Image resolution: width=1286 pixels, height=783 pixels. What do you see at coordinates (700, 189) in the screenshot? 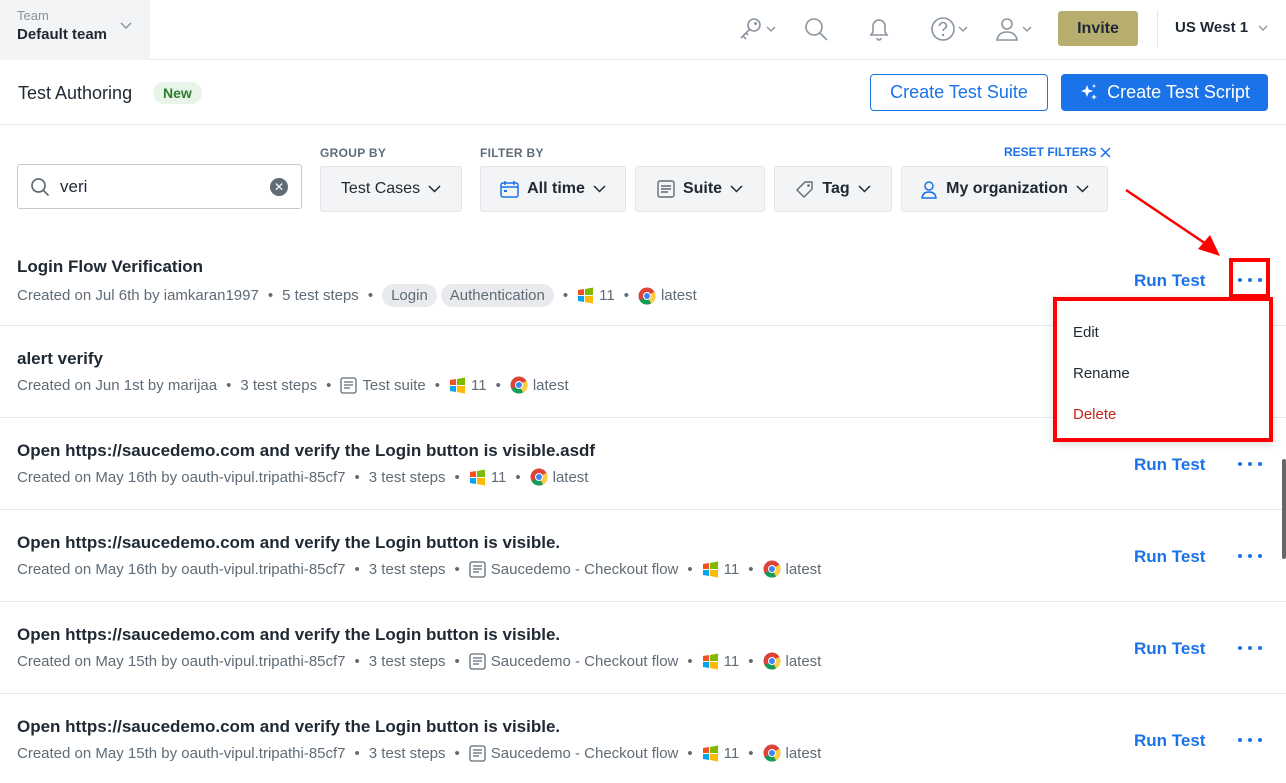
I see `suite-filter-dropdown: Suite` at bounding box center [700, 189].